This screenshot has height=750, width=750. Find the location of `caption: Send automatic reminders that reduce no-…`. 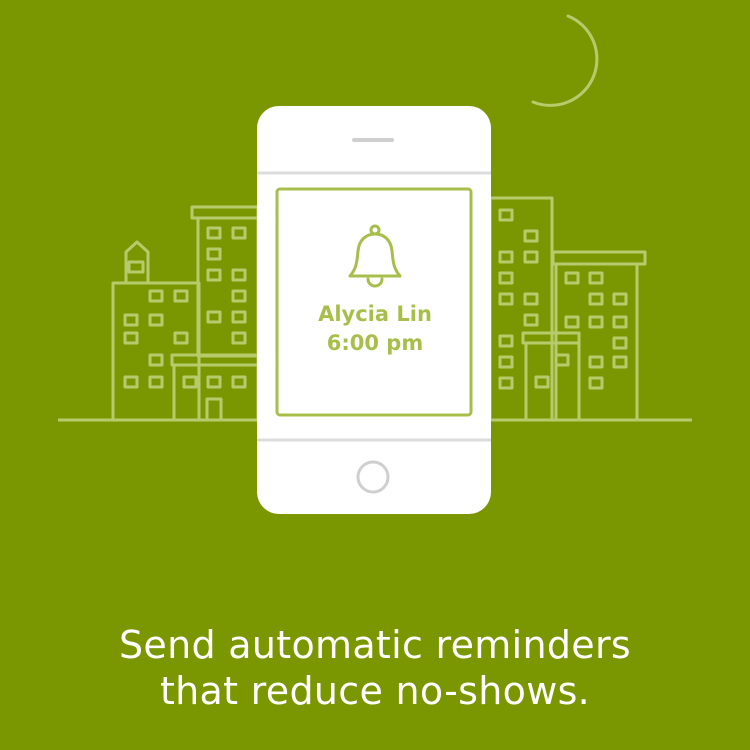

caption: Send automatic reminders that reduce no-… is located at coordinates (375, 668).